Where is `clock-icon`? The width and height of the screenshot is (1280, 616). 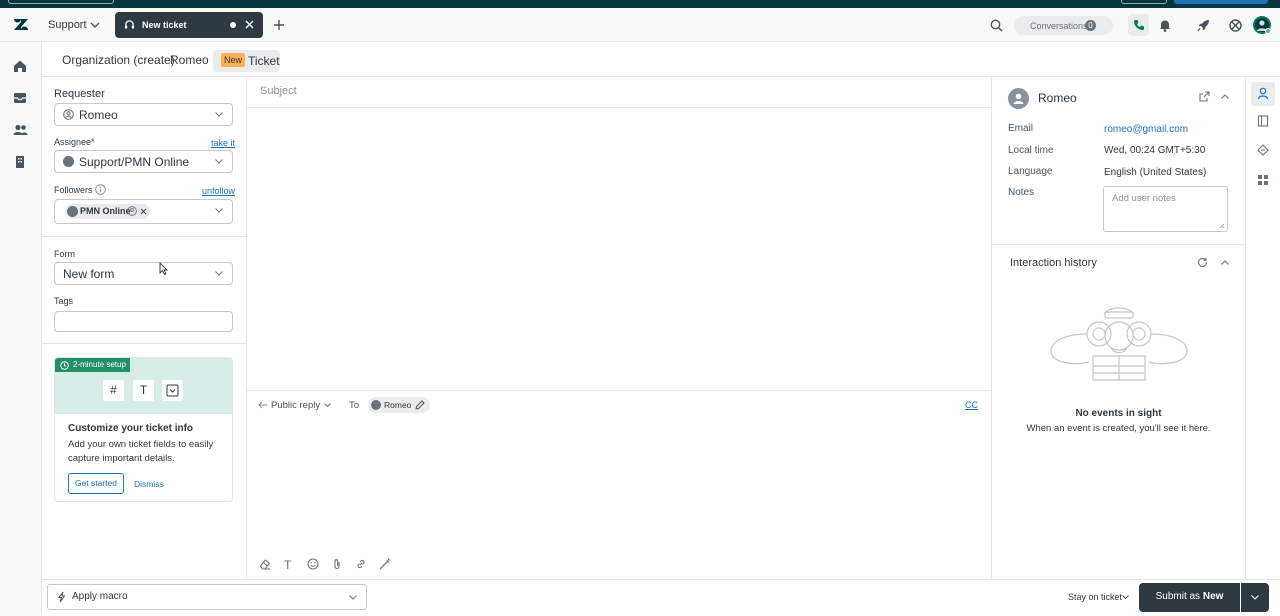
clock-icon is located at coordinates (64, 365).